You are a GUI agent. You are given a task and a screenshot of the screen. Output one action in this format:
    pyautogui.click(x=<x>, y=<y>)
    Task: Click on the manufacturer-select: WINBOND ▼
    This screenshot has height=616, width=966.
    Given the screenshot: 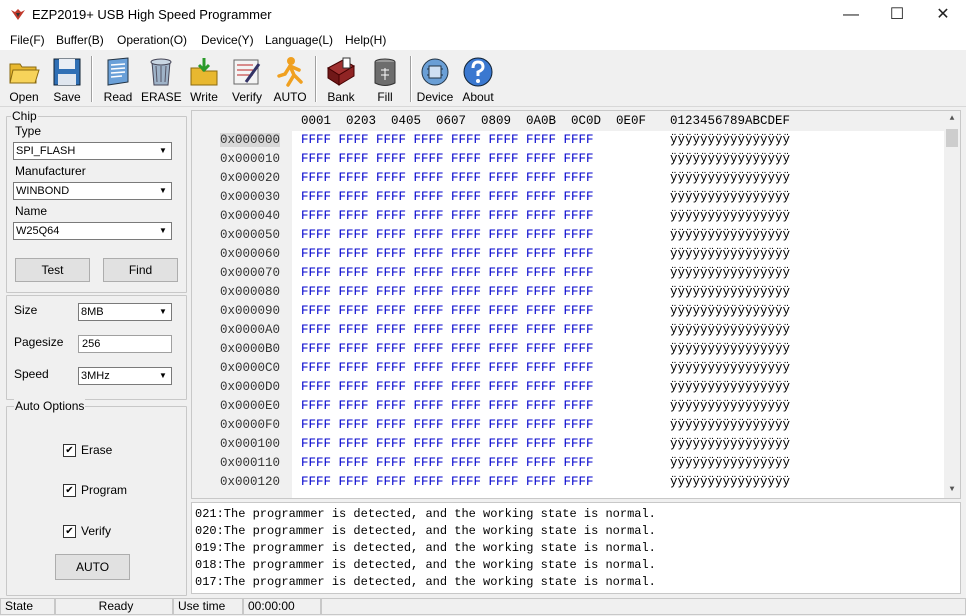 What is the action you would take?
    pyautogui.click(x=92, y=191)
    